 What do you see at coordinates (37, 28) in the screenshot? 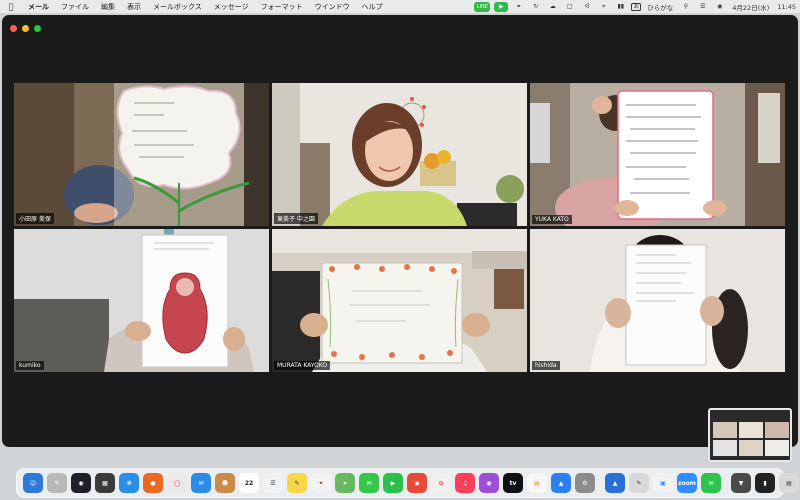
I see `window-zoom-button` at bounding box center [37, 28].